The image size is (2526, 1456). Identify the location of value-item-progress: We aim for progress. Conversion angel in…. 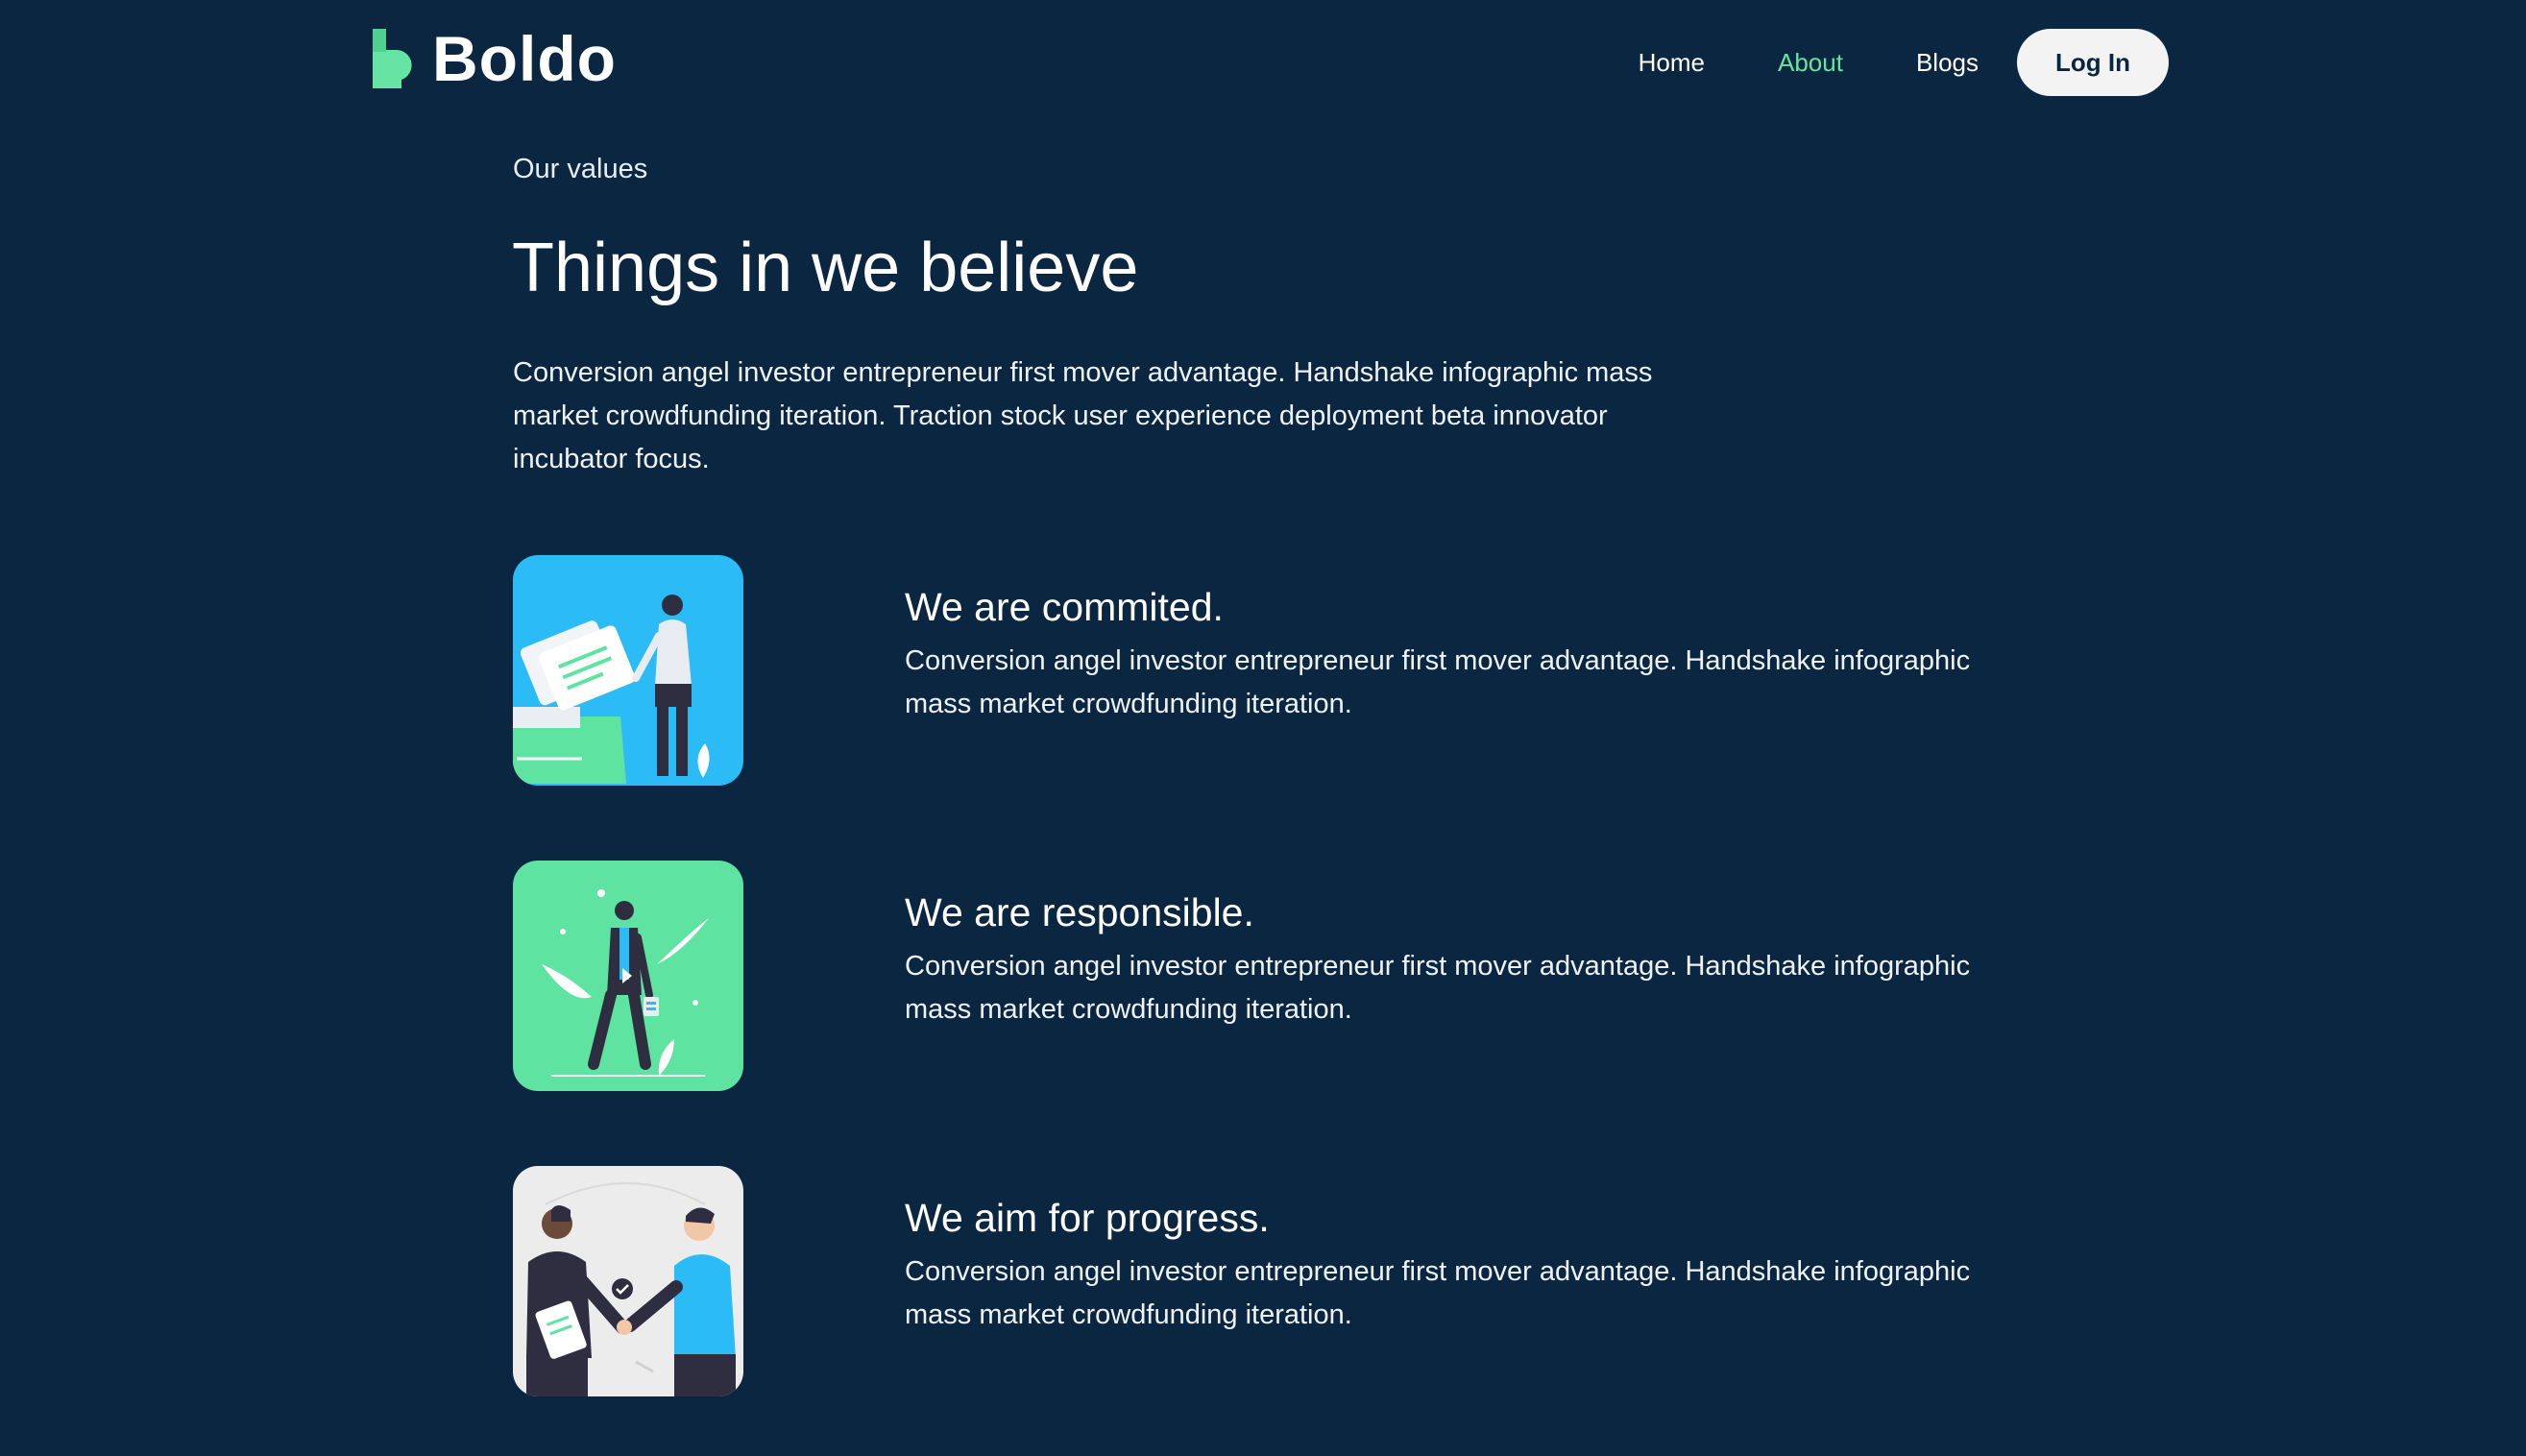
(1281, 1281).